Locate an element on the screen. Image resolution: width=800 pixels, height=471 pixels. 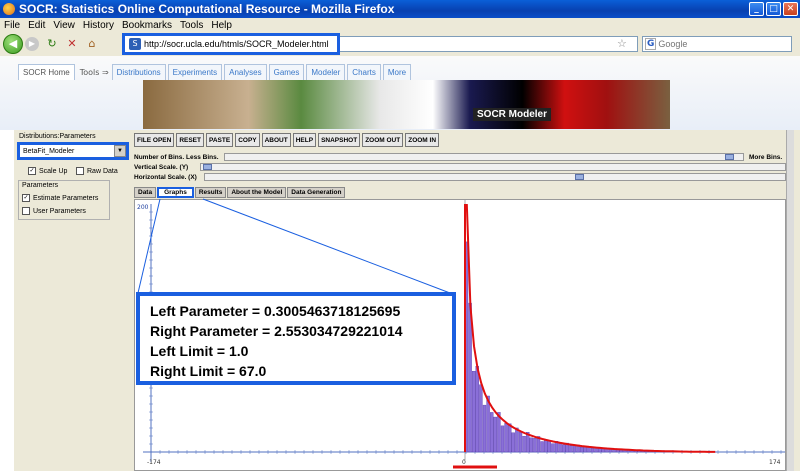
vscale-slider is located at coordinates (493, 167).